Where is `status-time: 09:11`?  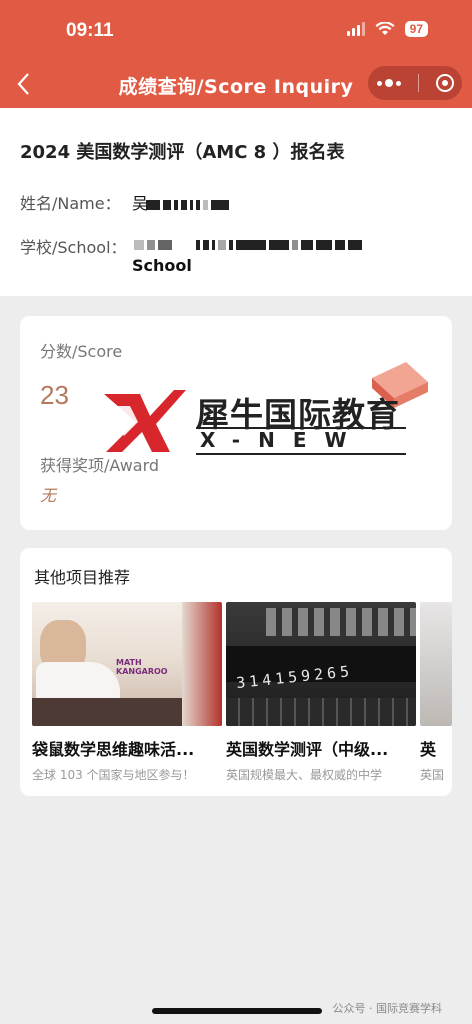 status-time: 09:11 is located at coordinates (90, 30).